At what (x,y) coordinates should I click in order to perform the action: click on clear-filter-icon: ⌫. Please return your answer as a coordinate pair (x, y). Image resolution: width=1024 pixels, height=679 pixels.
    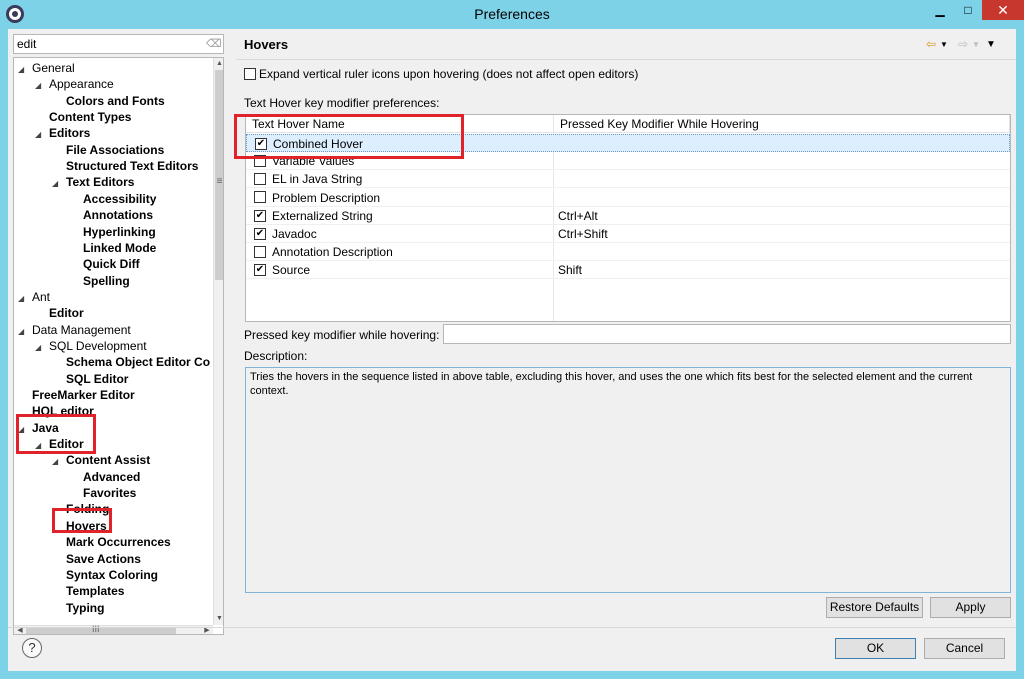
    Looking at the image, I should click on (214, 44).